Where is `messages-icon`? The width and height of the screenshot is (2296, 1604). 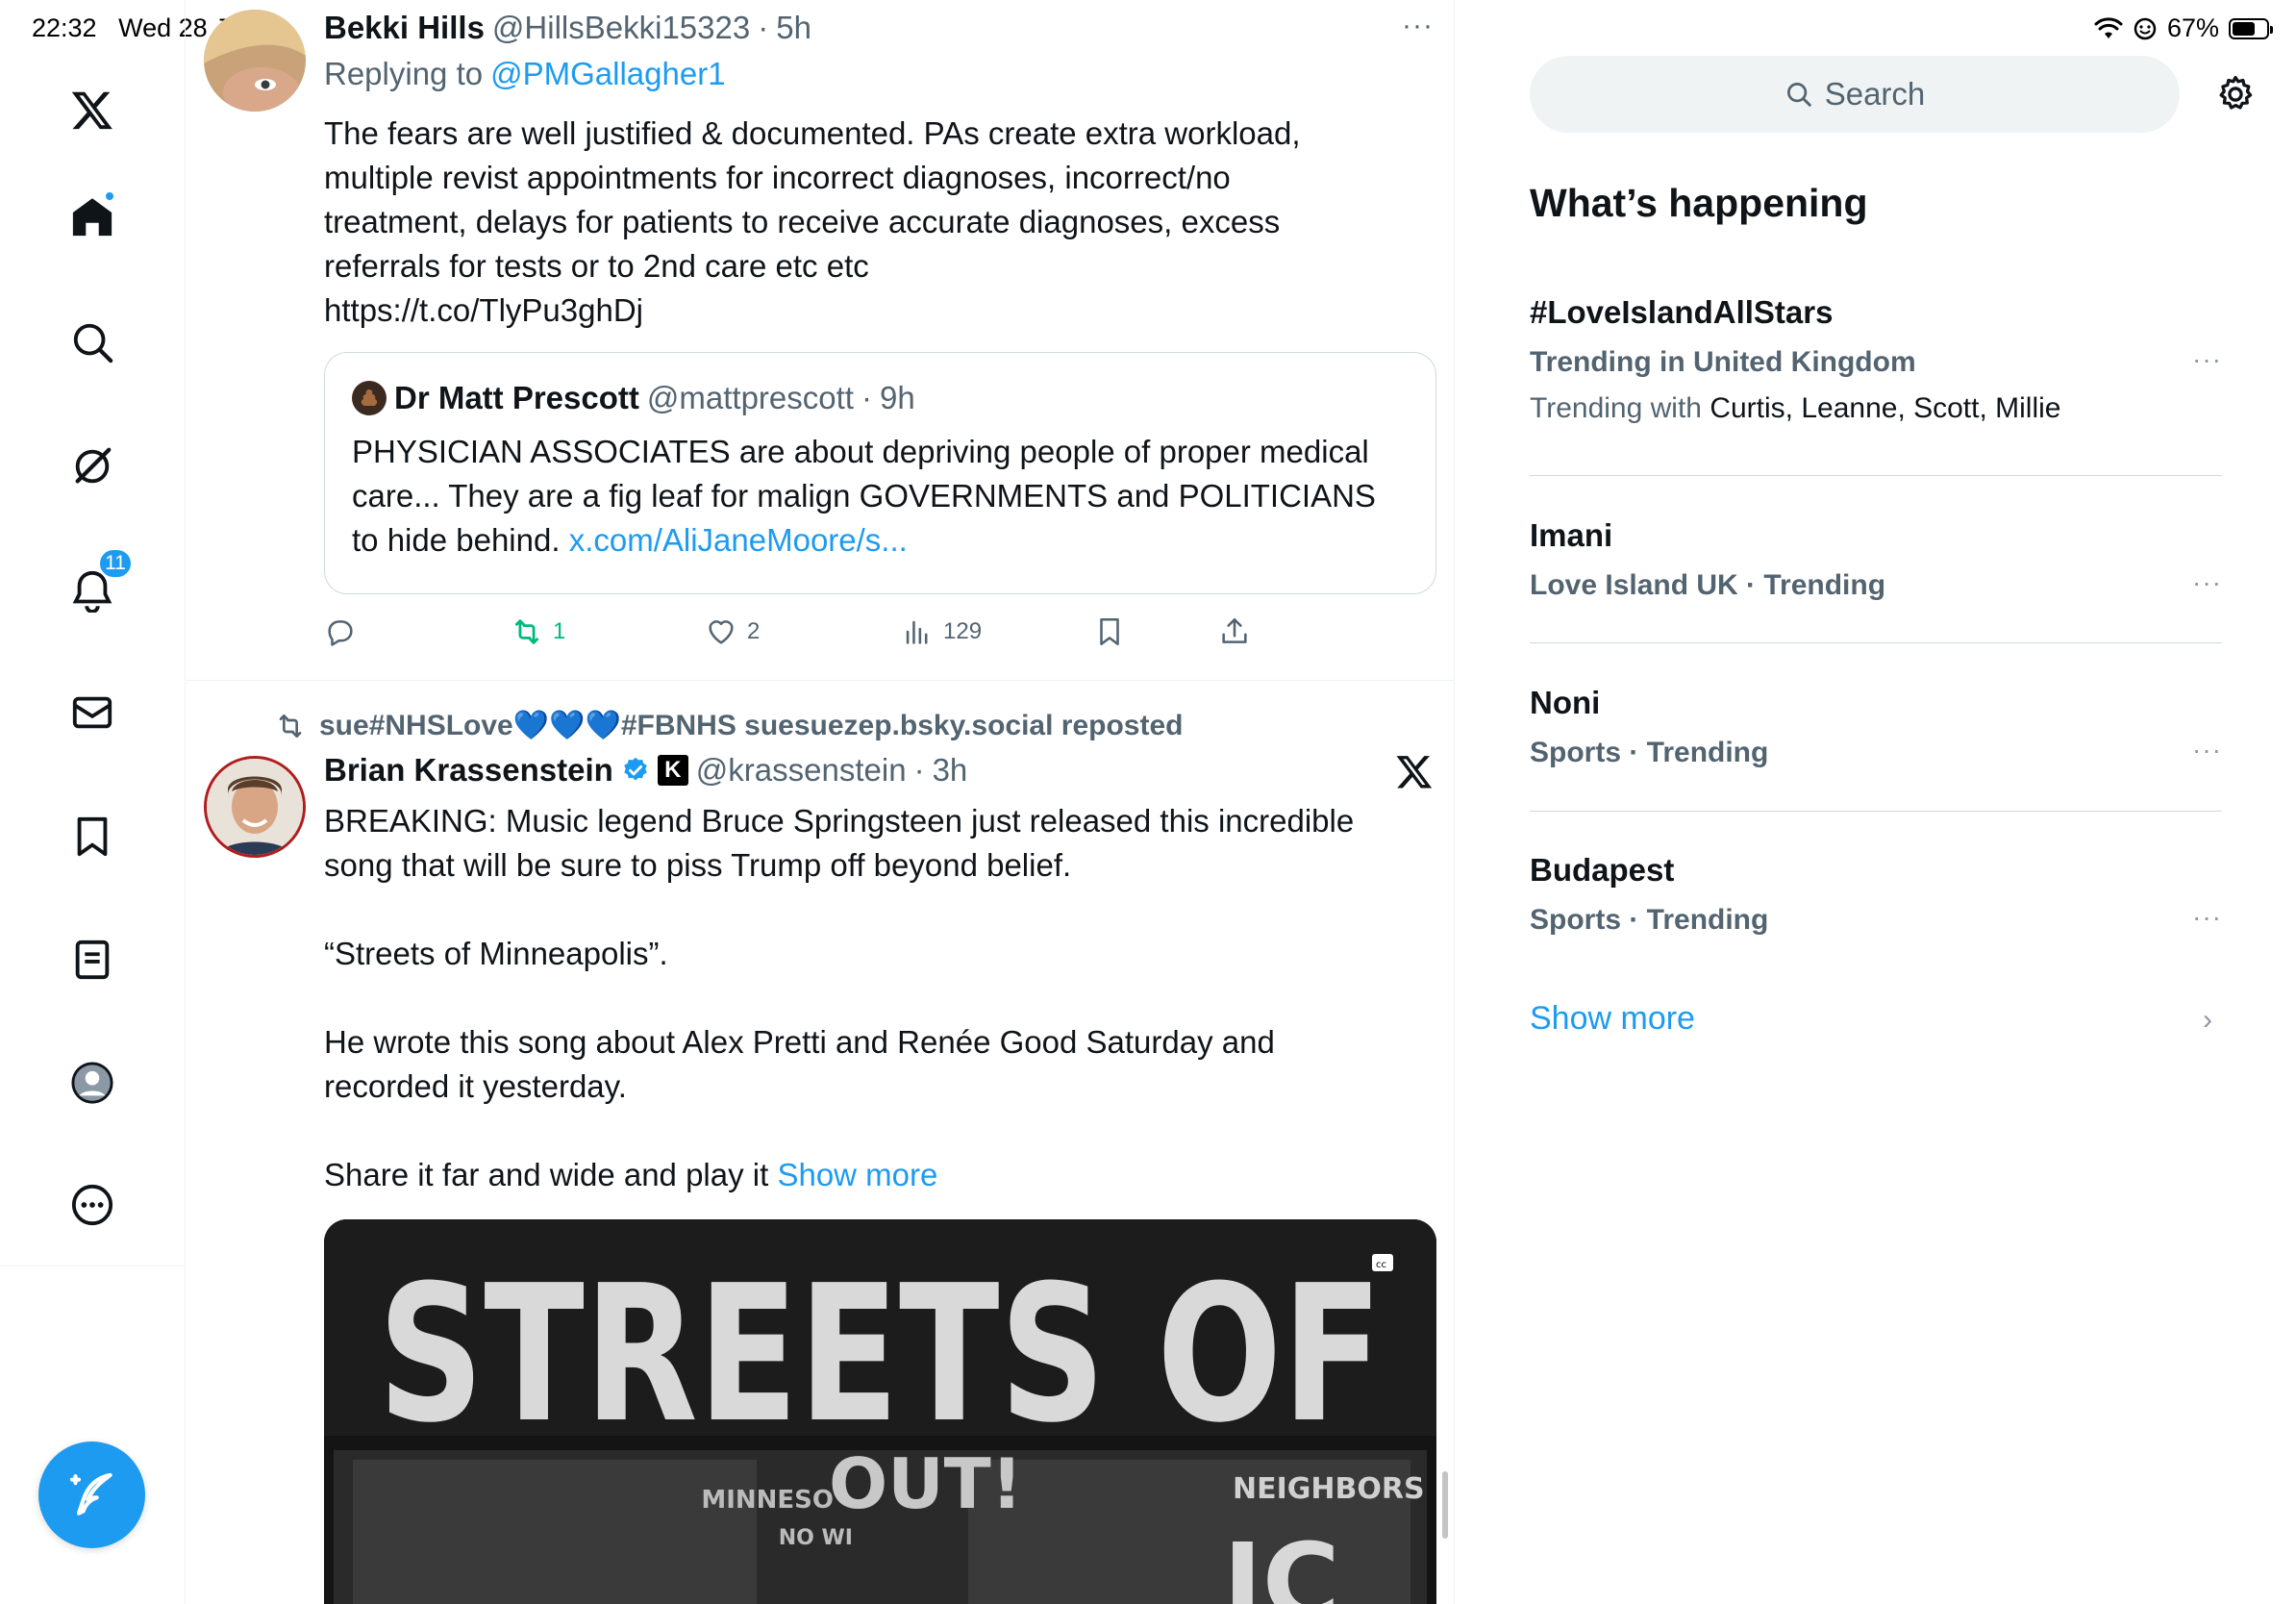 messages-icon is located at coordinates (92, 712).